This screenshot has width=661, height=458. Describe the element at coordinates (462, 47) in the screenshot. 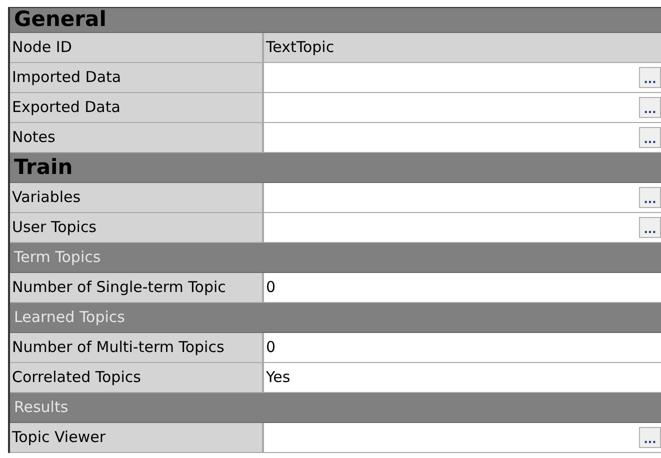

I see `property-value: TextTopic` at that location.